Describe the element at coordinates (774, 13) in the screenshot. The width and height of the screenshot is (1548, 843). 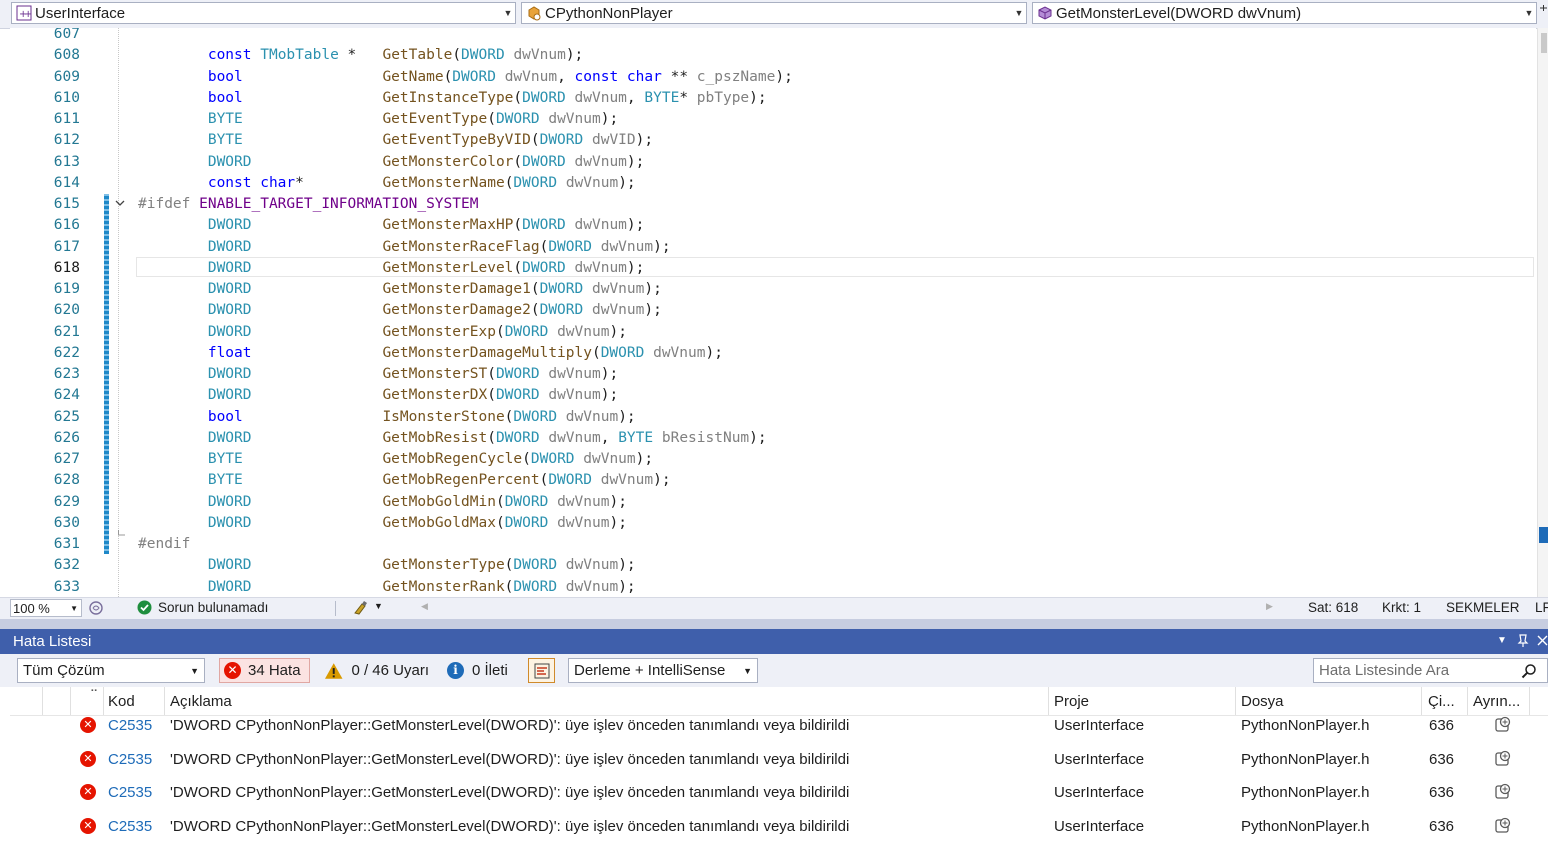
I see `class-dropdown: CPythonNonPlayer ▼` at that location.